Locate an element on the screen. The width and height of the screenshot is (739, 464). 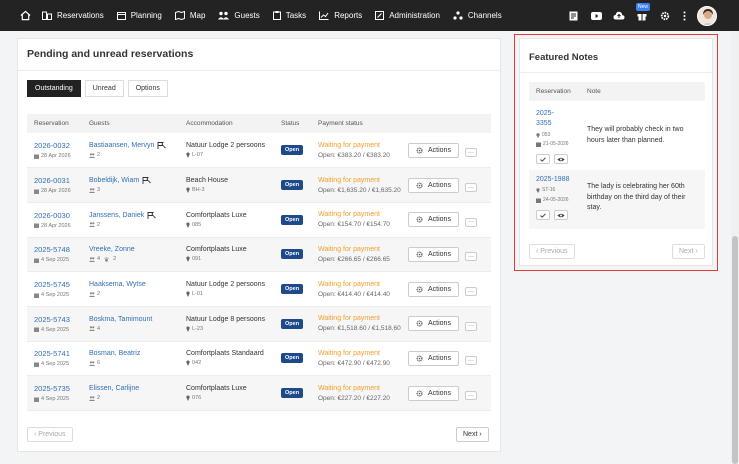
actions-cell: Actions ··· is located at coordinates (449, 359).